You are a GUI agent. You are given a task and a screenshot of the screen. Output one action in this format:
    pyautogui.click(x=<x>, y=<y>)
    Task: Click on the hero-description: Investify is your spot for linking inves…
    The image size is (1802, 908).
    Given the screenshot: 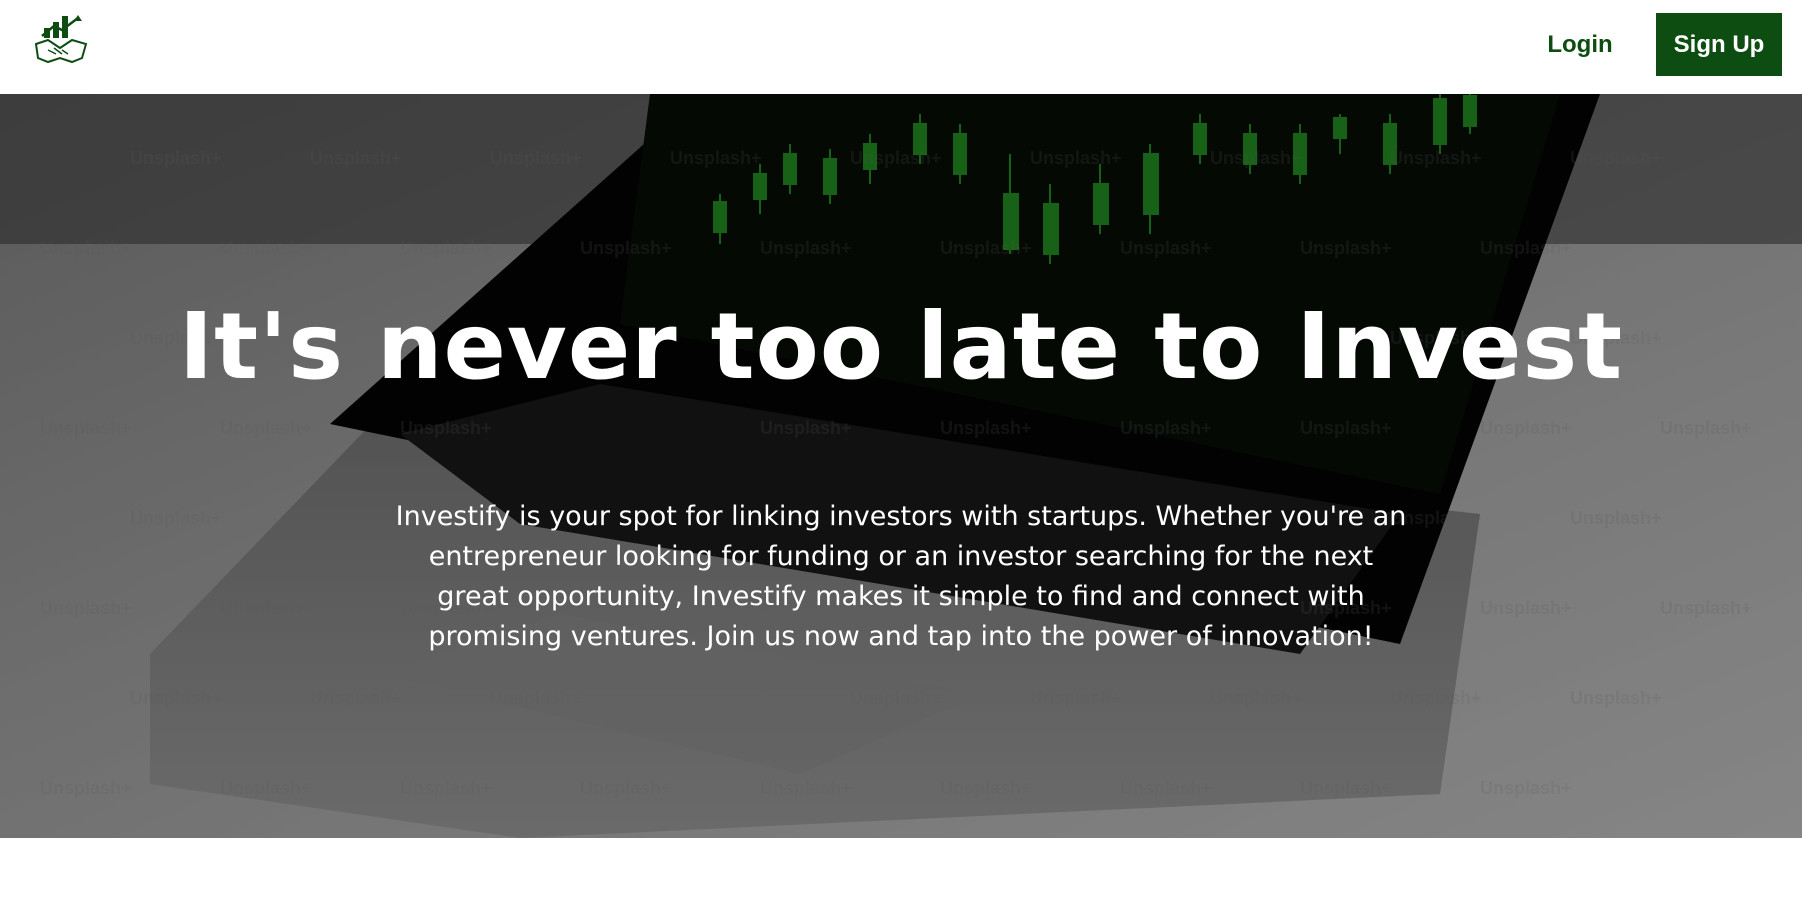 What is the action you would take?
    pyautogui.click(x=901, y=576)
    